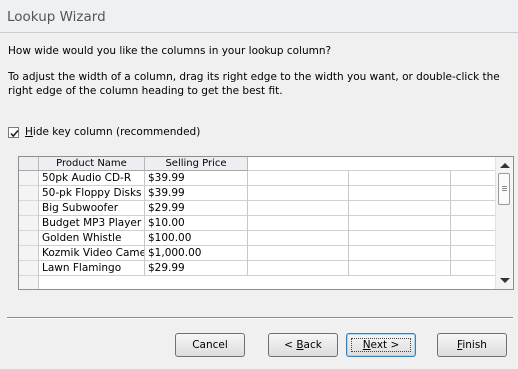 This screenshot has height=369, width=518. I want to click on grid-select-all, so click(29, 164).